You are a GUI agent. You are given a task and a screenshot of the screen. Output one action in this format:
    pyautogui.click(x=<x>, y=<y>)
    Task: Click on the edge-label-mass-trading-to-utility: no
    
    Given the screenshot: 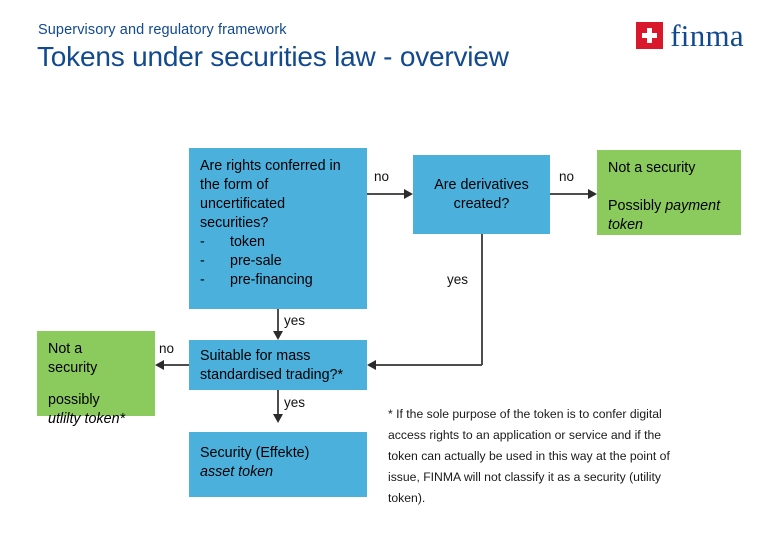 What is the action you would take?
    pyautogui.click(x=167, y=348)
    